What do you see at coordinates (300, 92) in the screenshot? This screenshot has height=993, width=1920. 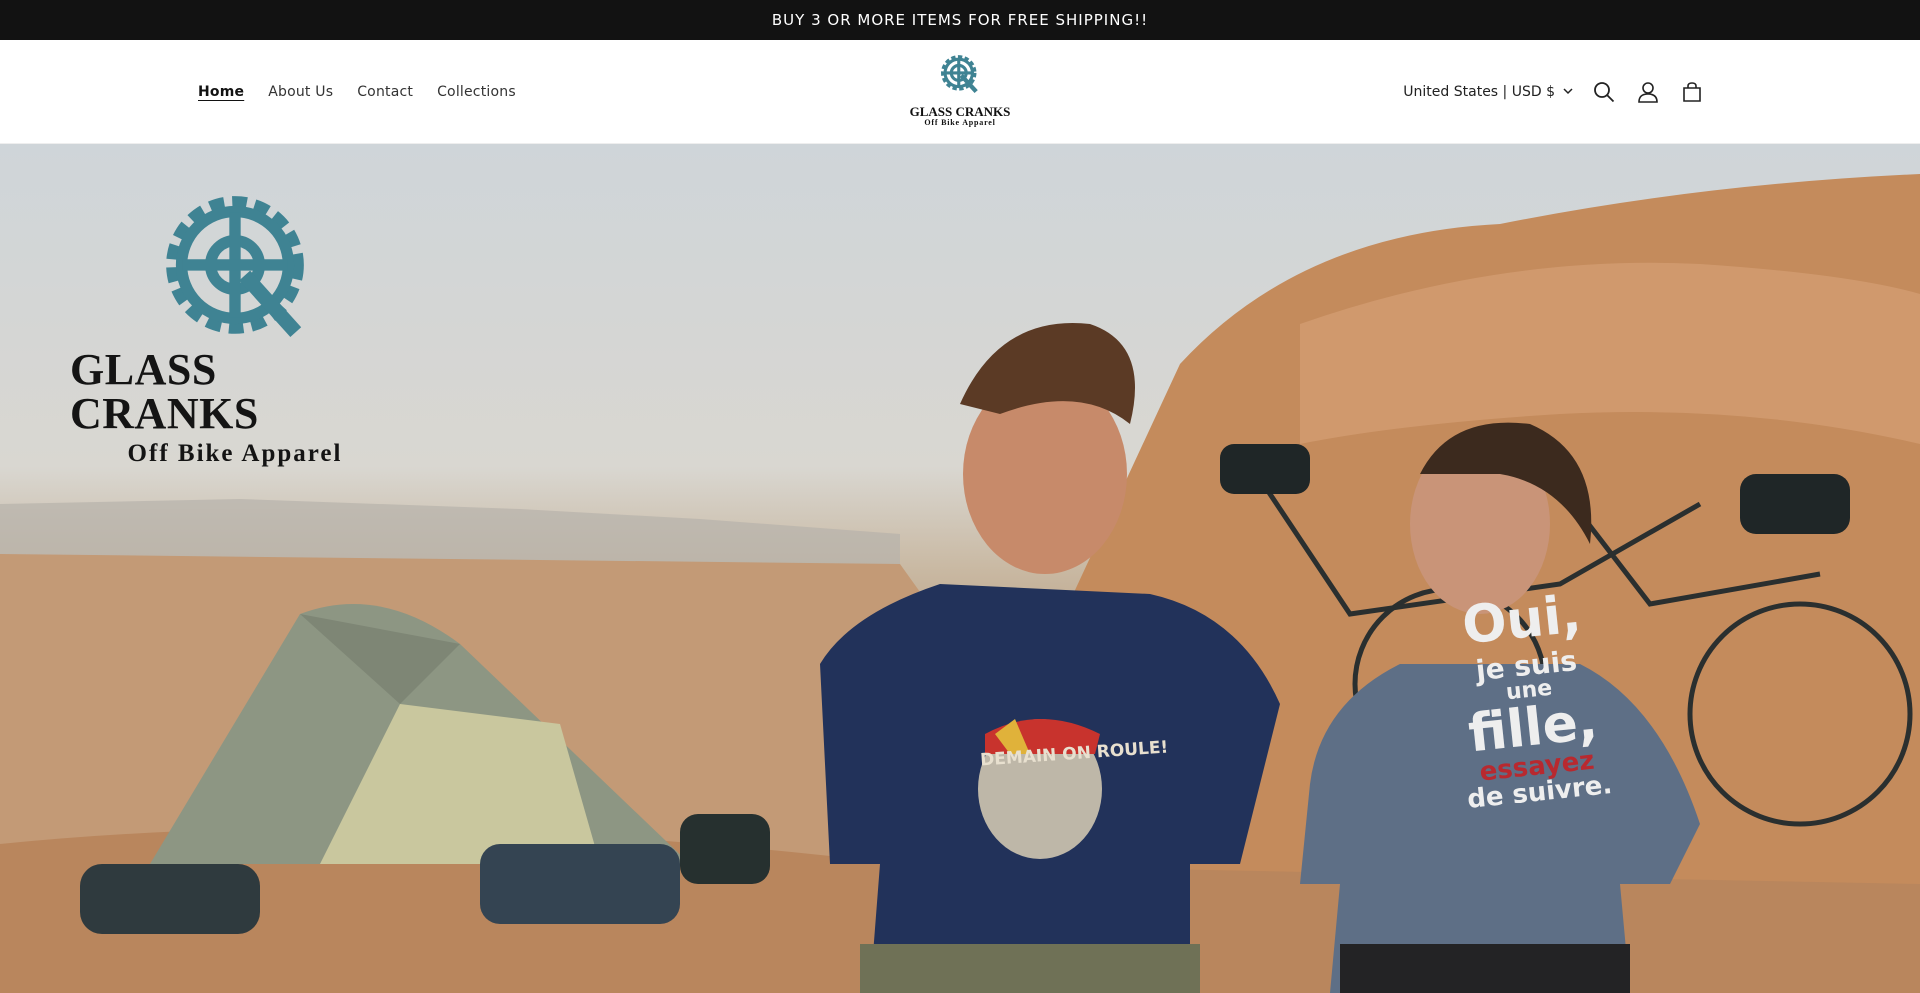 I see `nav-about-us: About Us` at bounding box center [300, 92].